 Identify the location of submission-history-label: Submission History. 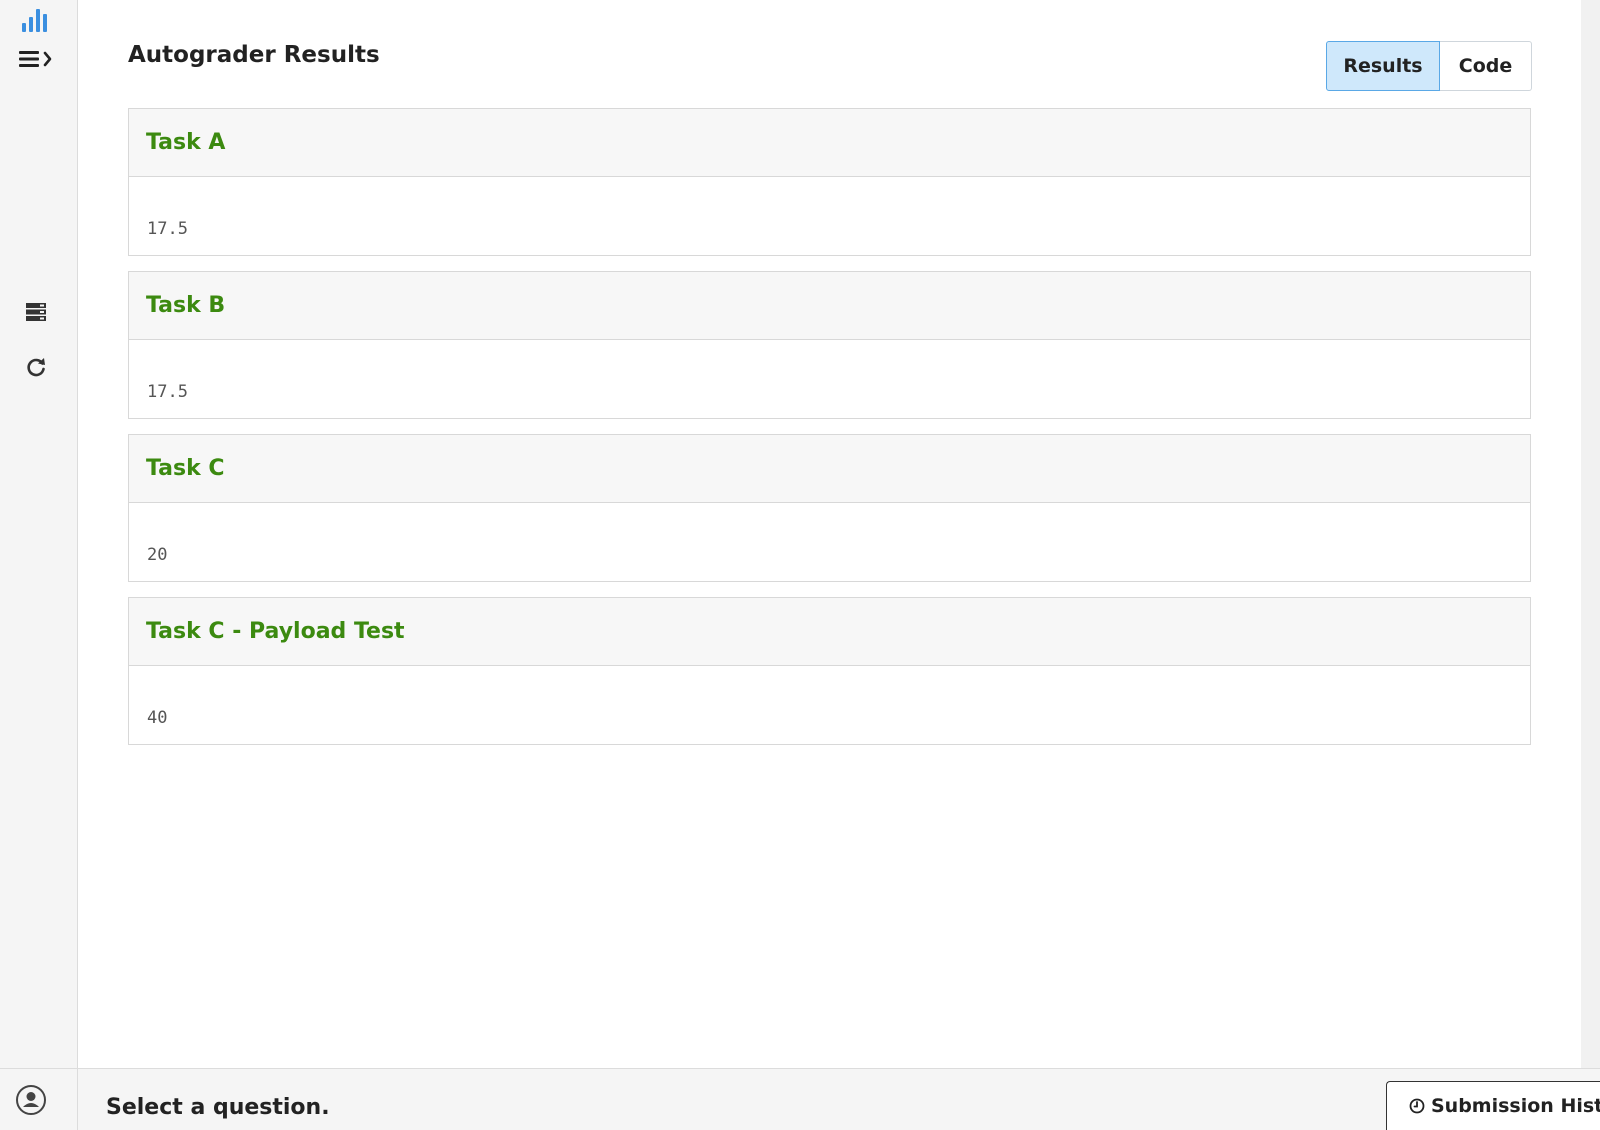
(1515, 1106).